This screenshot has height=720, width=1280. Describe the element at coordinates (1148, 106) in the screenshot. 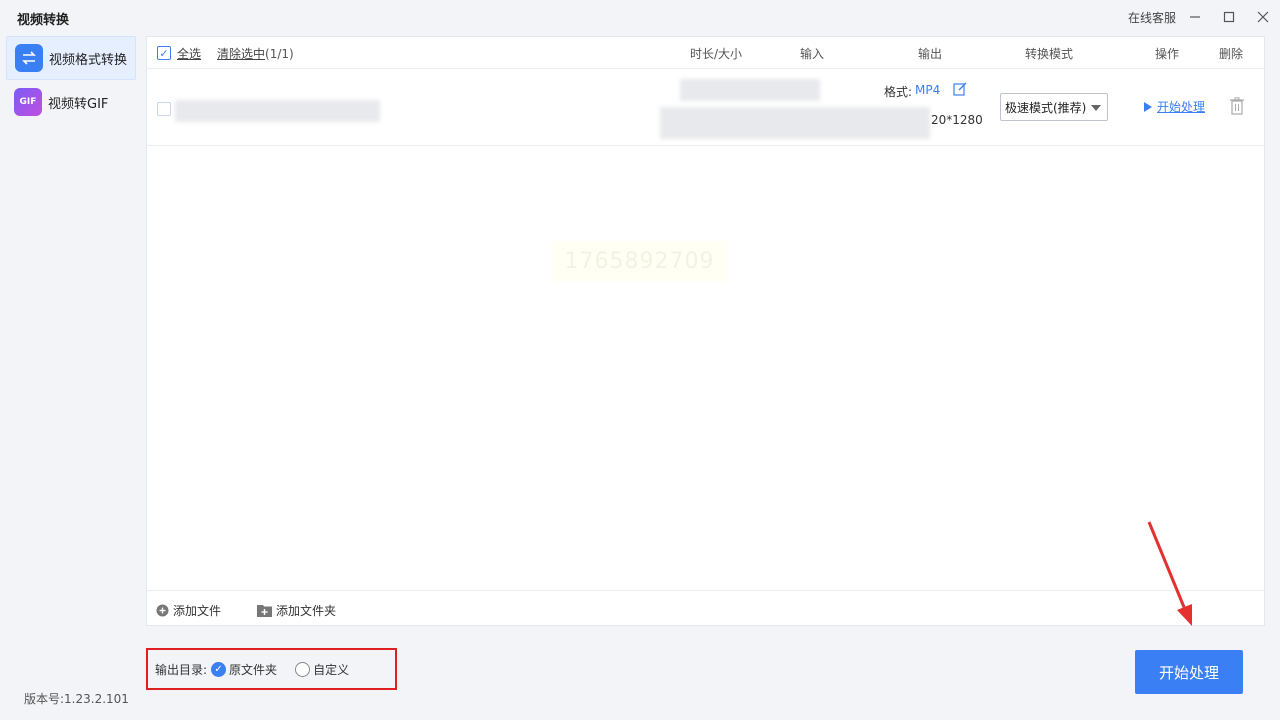

I see `play-icon` at that location.